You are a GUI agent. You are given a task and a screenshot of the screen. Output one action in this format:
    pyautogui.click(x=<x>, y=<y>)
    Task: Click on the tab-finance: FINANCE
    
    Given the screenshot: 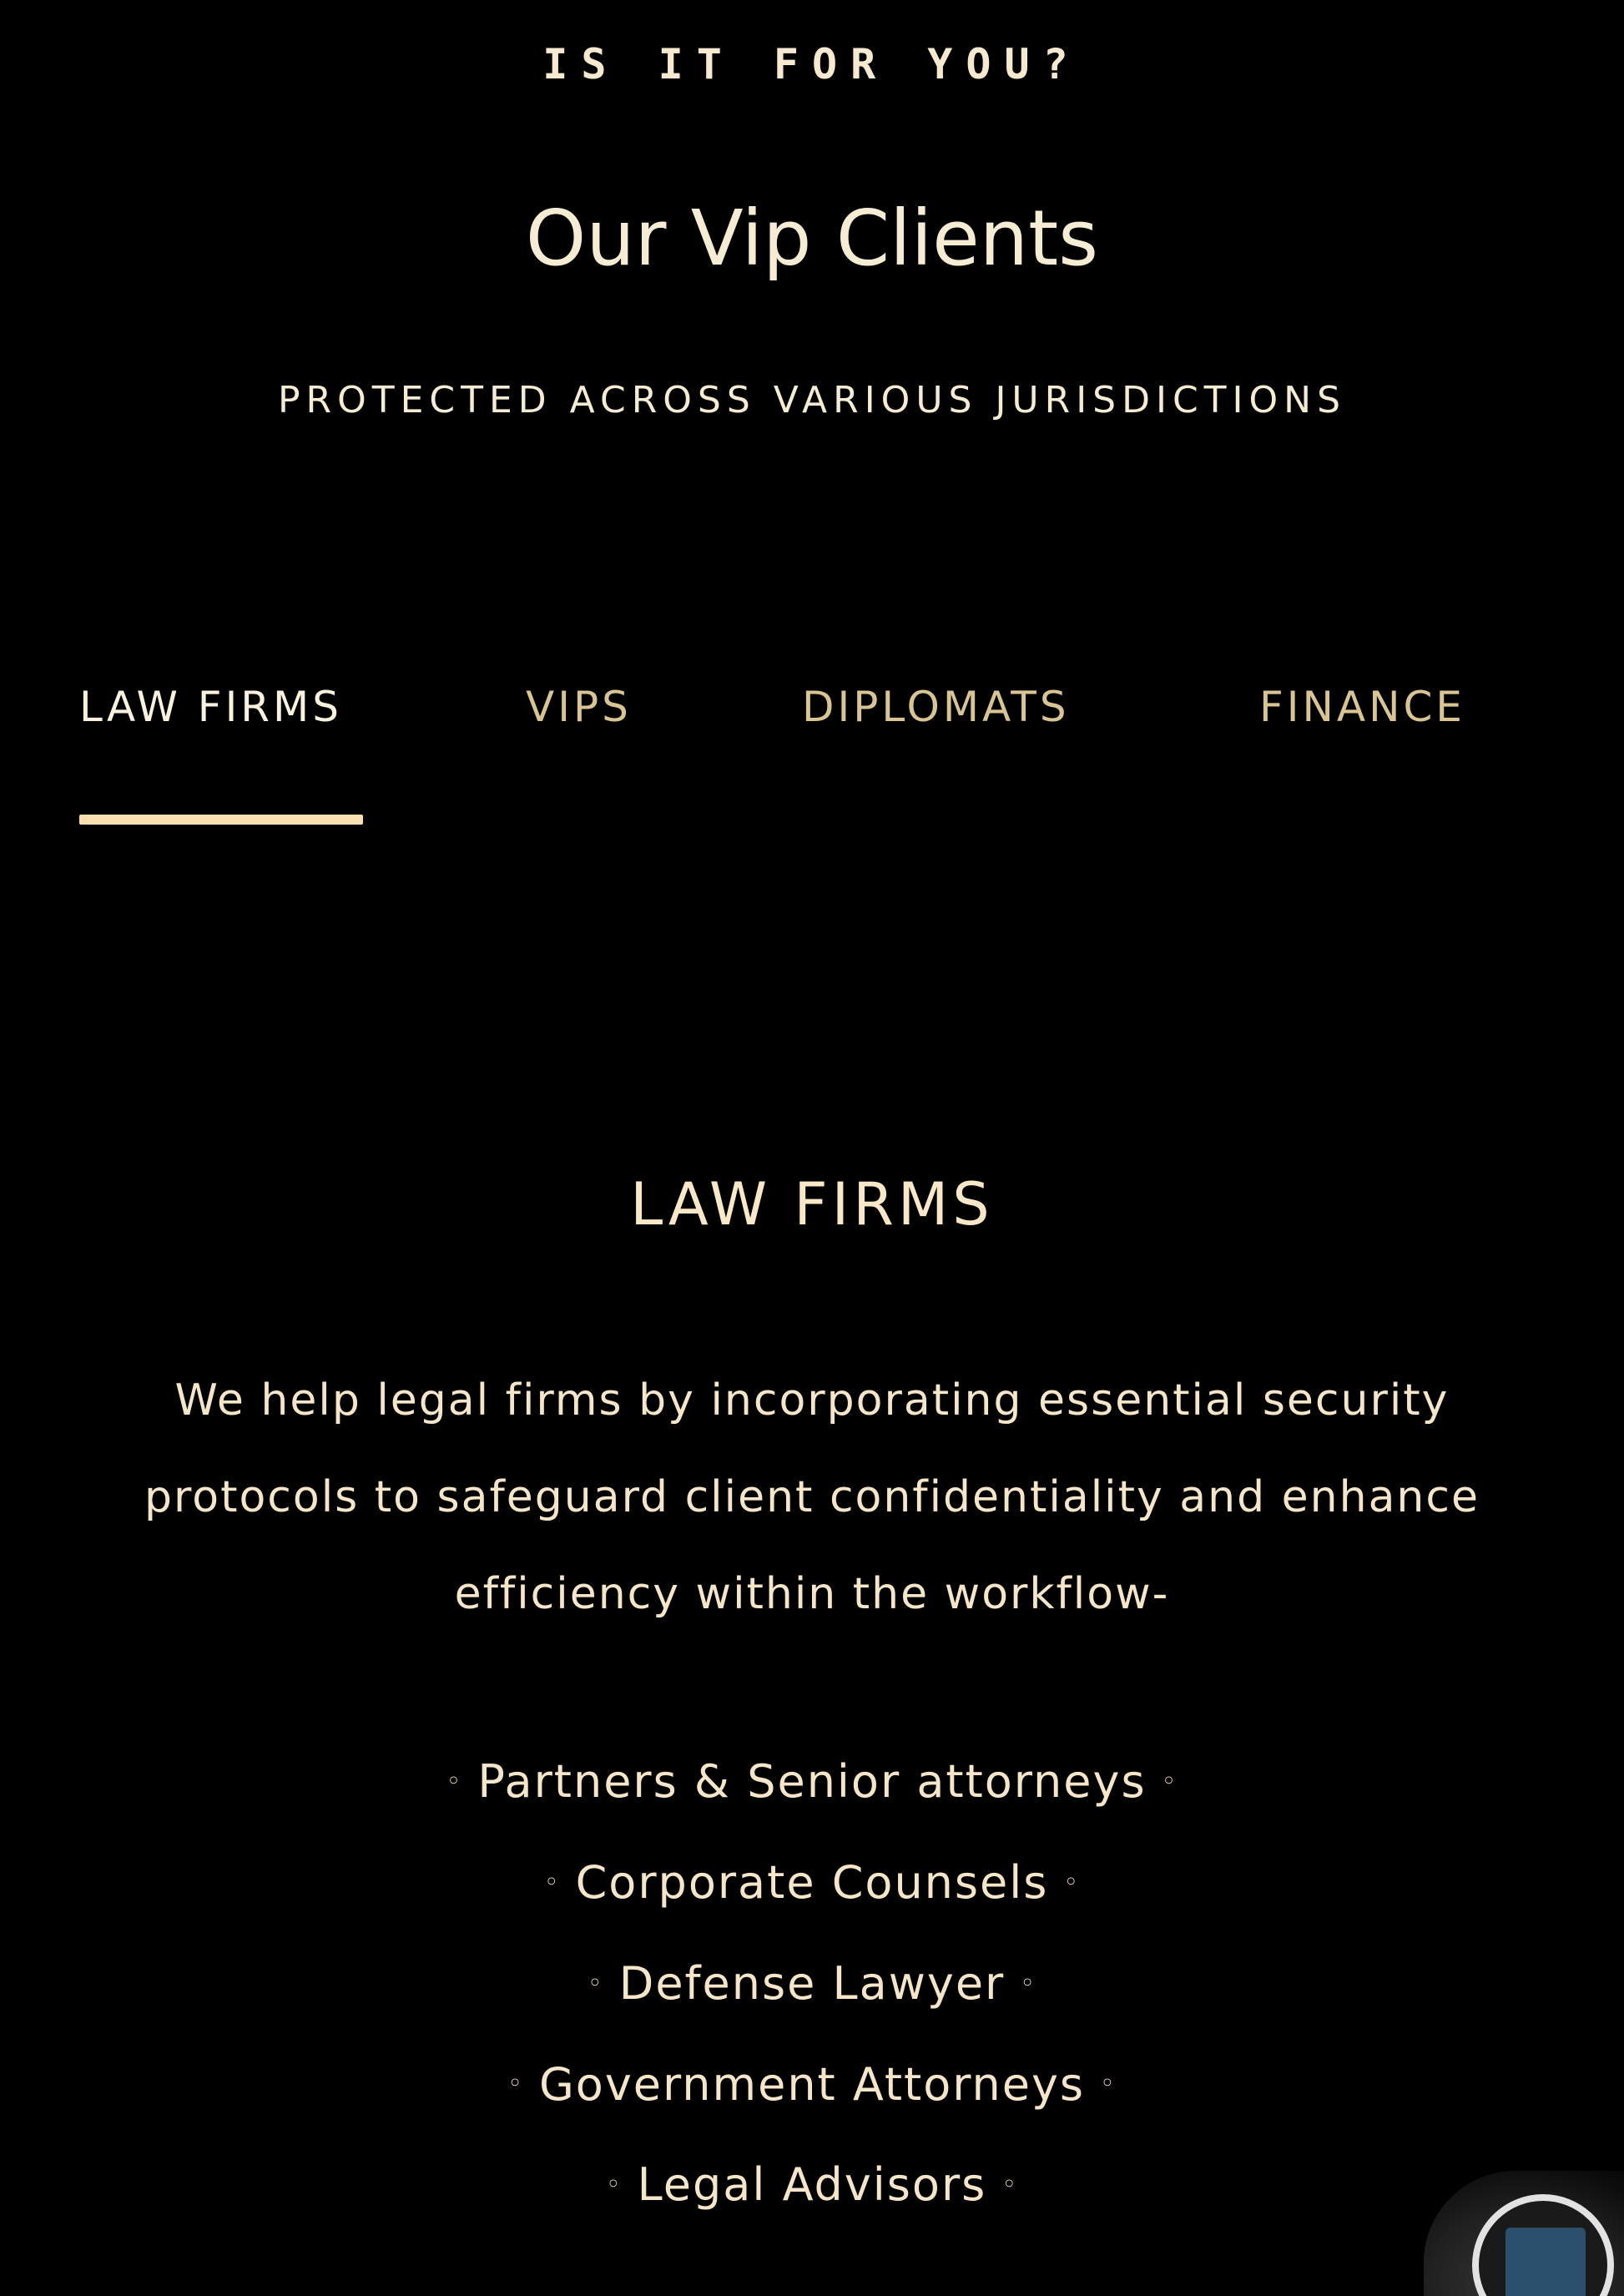 What is the action you would take?
    pyautogui.click(x=1362, y=707)
    